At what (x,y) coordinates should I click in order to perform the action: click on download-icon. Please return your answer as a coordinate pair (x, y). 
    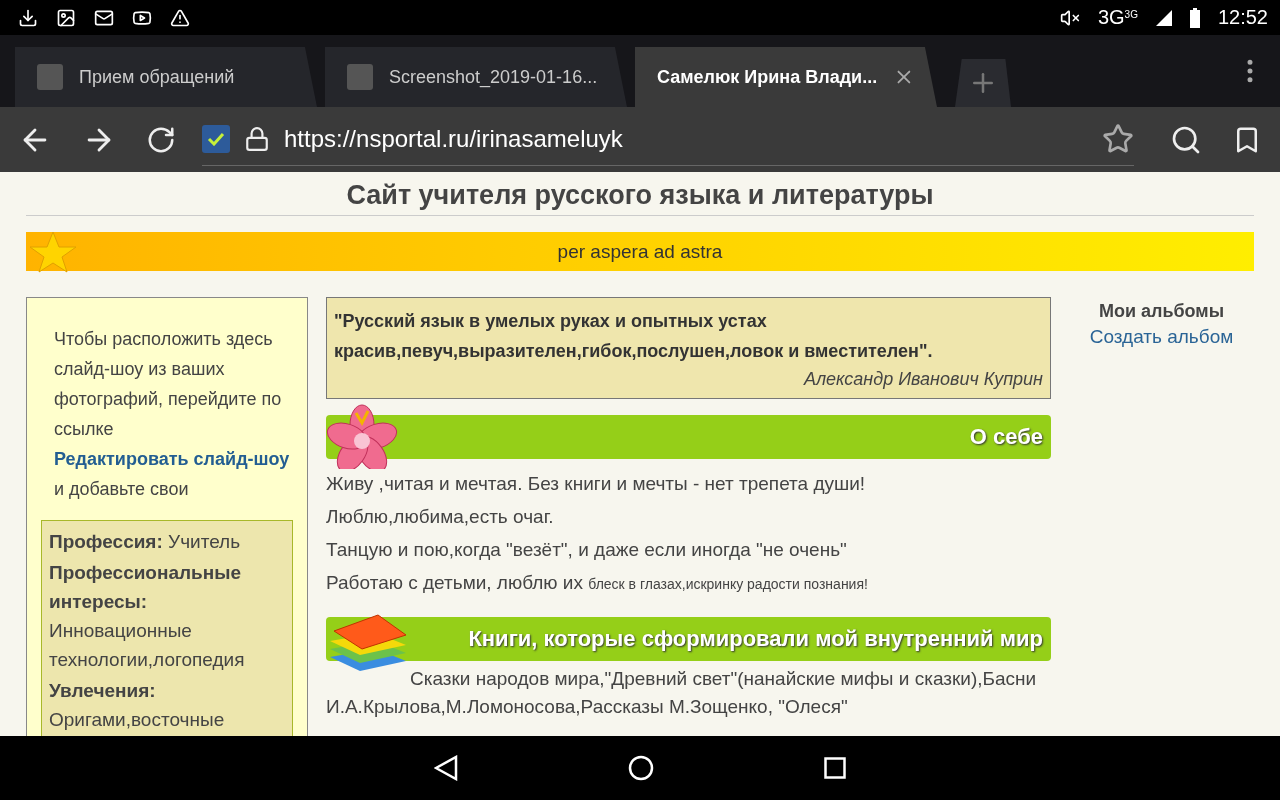
    Looking at the image, I should click on (28, 17).